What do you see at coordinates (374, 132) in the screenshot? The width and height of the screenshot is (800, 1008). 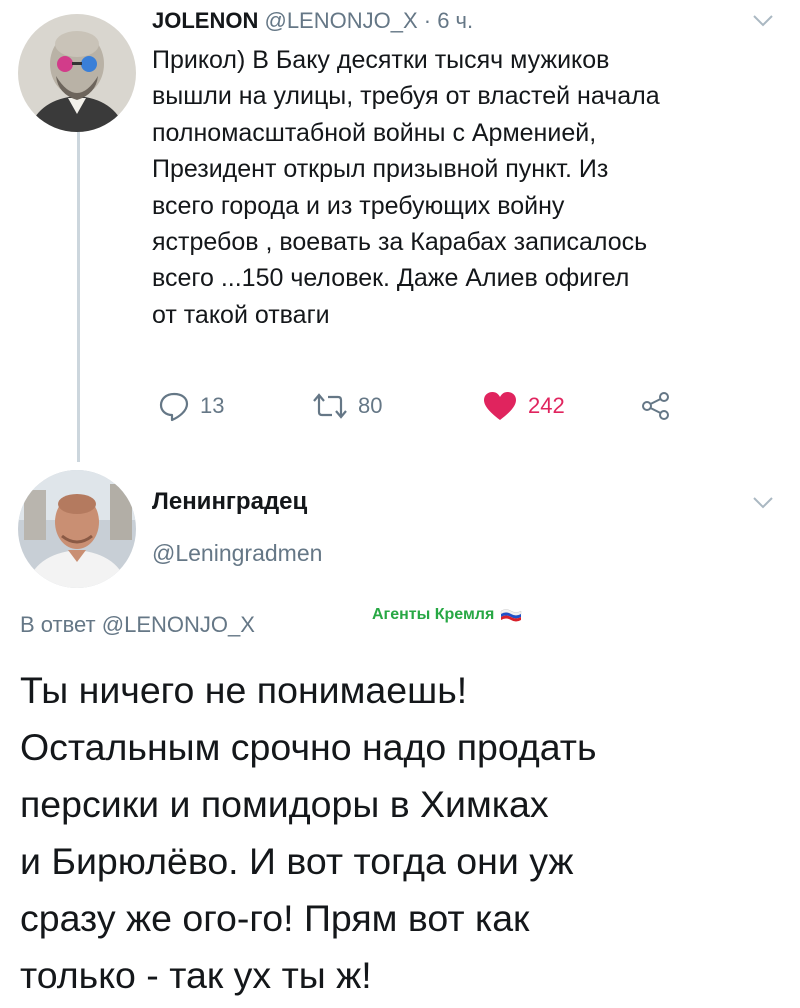 I see `tweet-text-line: полномасштабной войны с Арменией,` at bounding box center [374, 132].